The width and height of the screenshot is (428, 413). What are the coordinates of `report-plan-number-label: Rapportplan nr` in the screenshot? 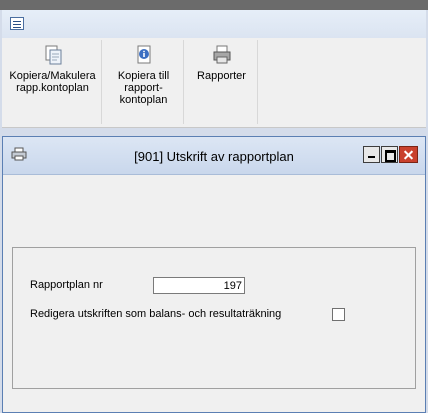 It's located at (66, 285).